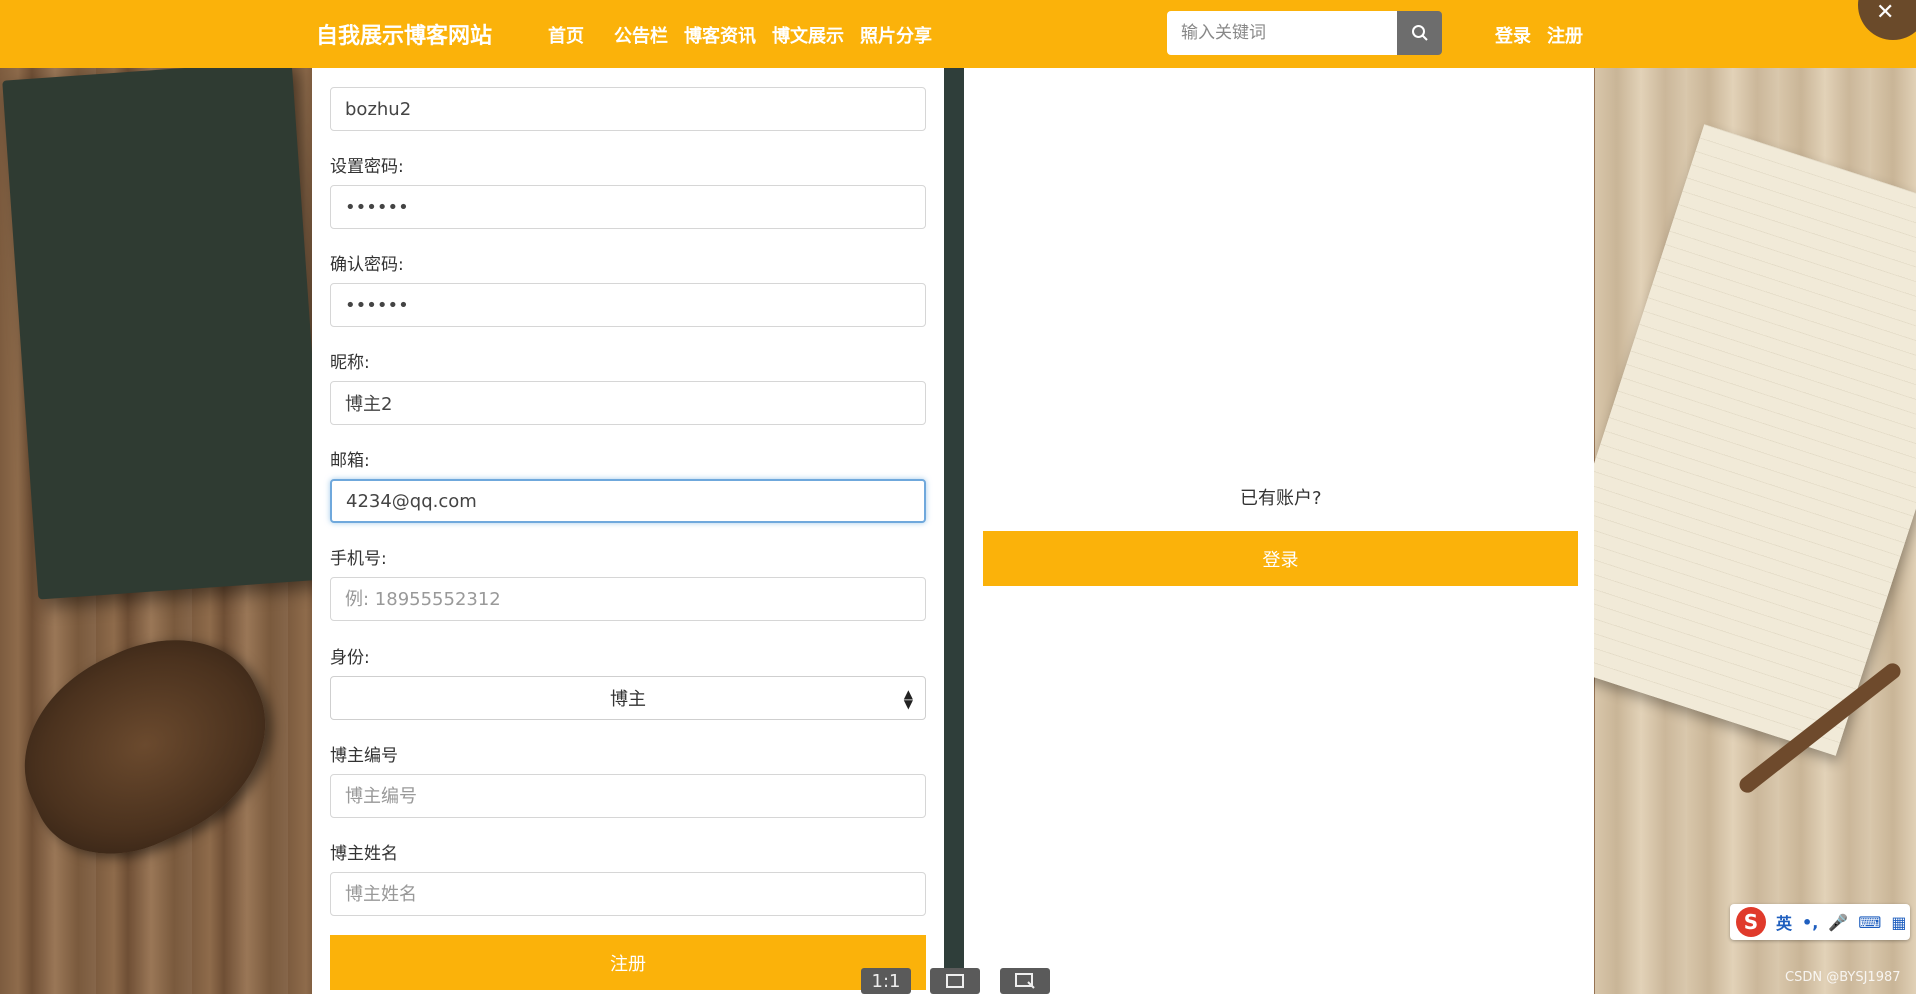  I want to click on watermark: CSDN @BYSJ1987, so click(1843, 977).